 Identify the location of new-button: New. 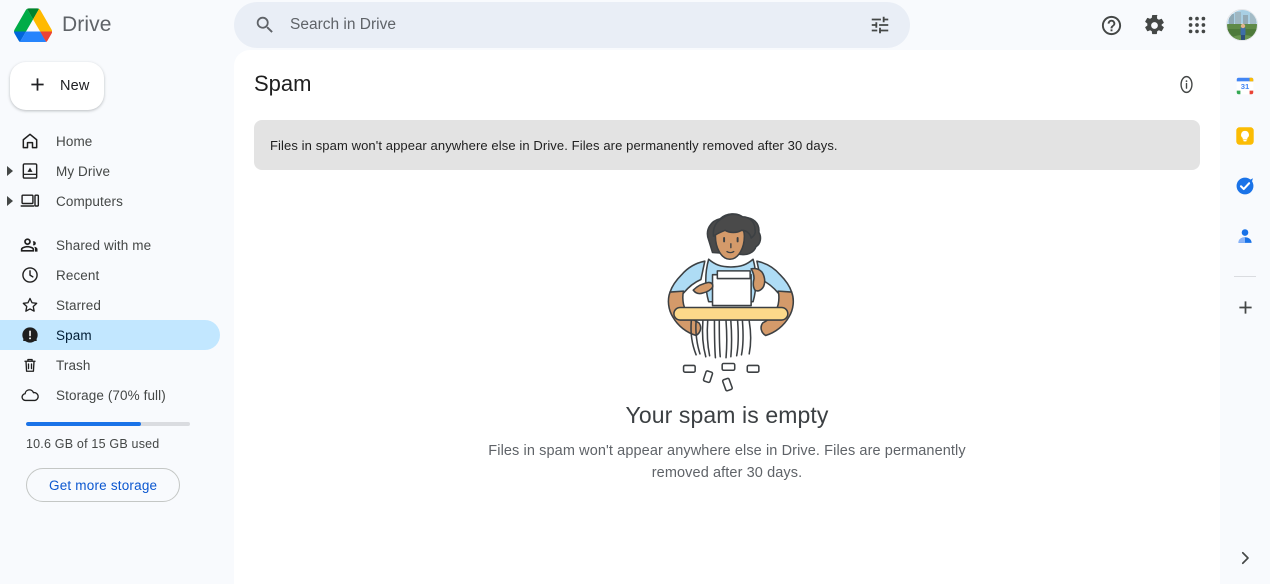
(57, 86).